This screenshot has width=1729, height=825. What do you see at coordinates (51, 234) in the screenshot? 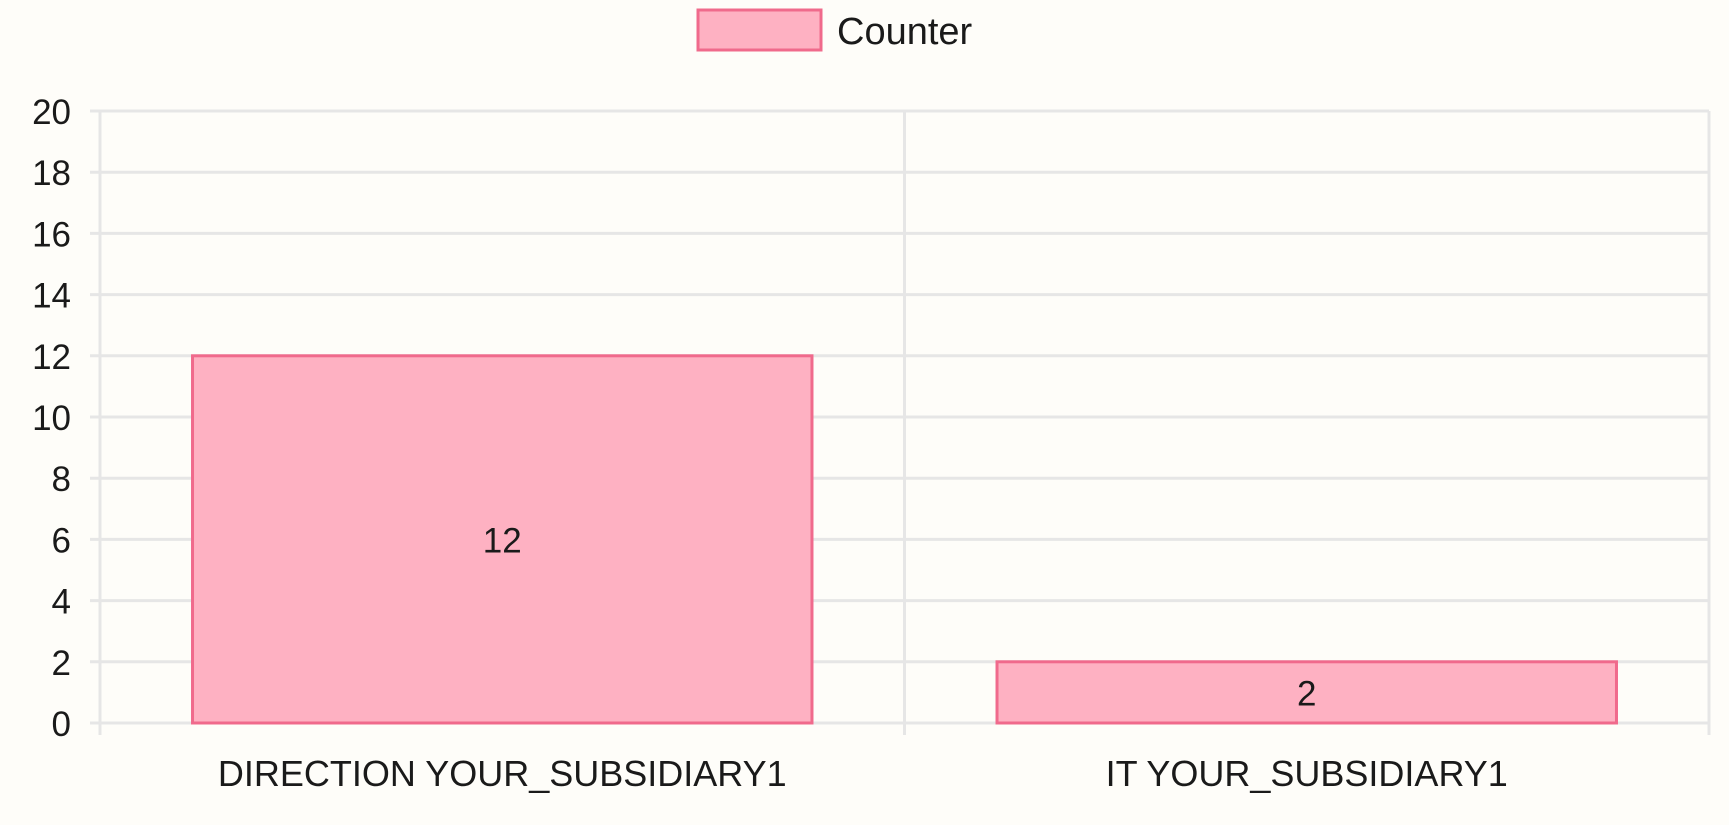
I see `y-tick-label: 16` at bounding box center [51, 234].